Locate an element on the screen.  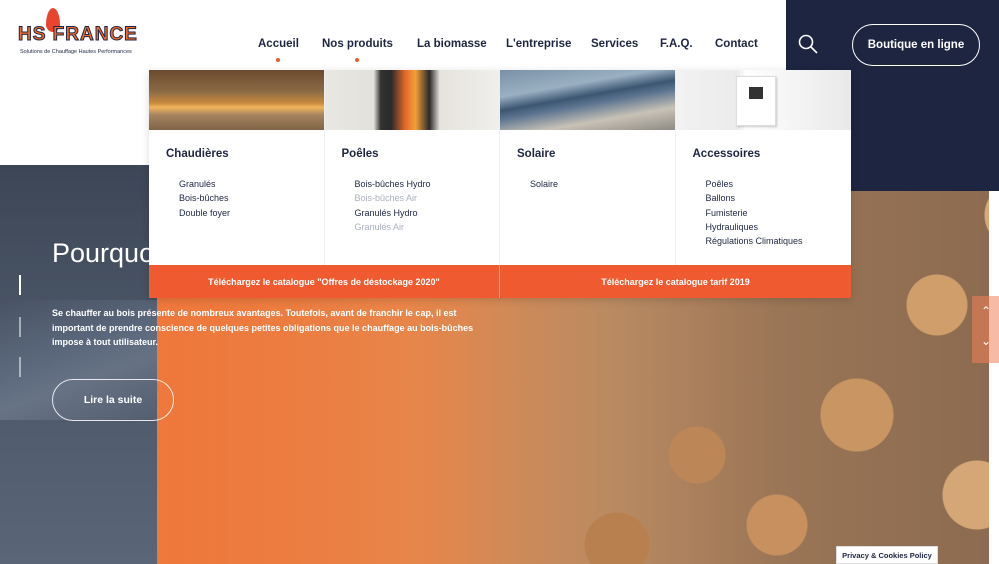
accessoires-image is located at coordinates (763, 100).